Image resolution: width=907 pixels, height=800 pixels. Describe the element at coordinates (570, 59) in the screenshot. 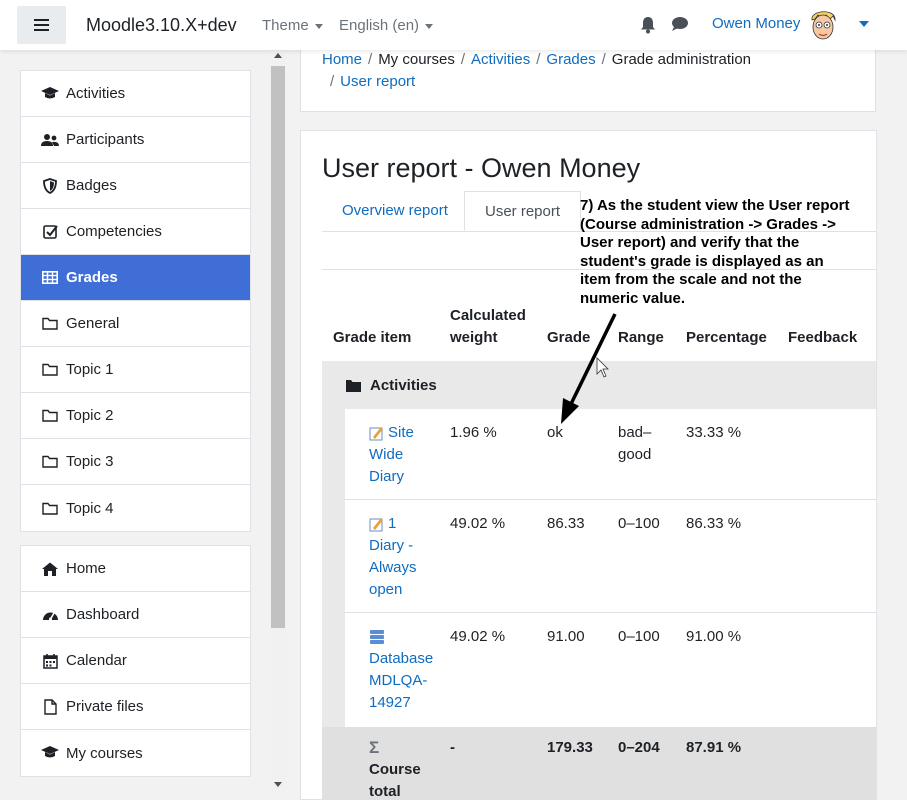

I see `breadcrumb-grades: Grades` at that location.